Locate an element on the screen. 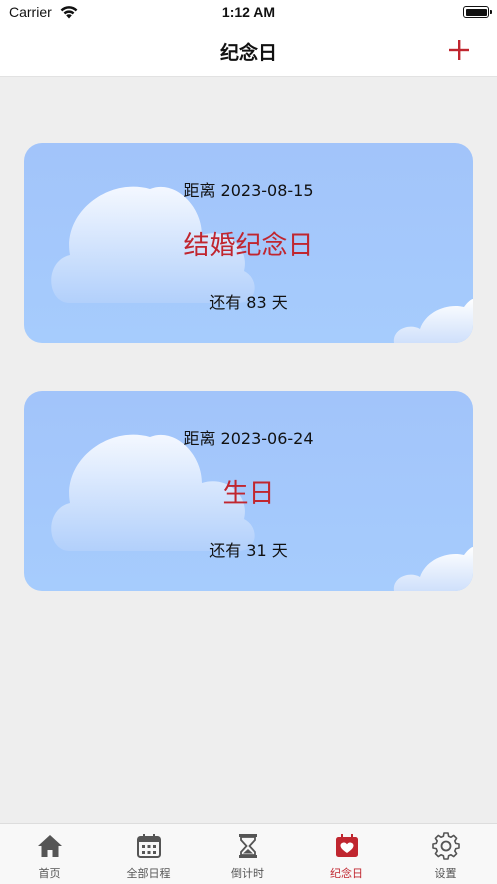 This screenshot has height=884, width=497. tab-label: 首页 is located at coordinates (49, 873).